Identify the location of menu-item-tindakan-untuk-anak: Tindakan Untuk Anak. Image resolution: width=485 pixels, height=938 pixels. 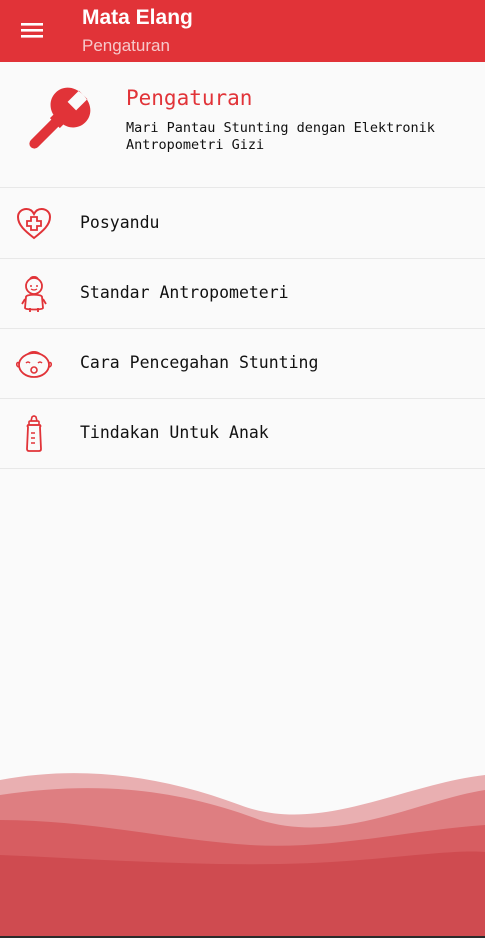
(242, 434).